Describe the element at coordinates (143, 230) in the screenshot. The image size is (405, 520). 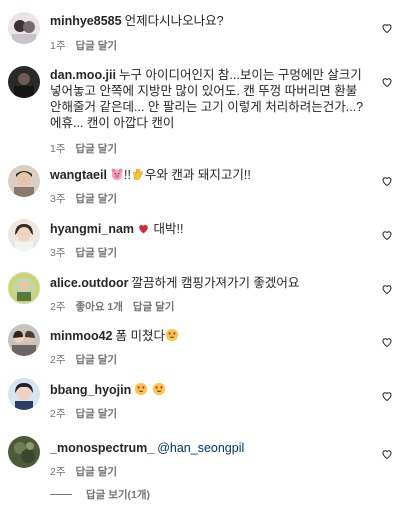
I see `red-heart-emoji-icon` at that location.